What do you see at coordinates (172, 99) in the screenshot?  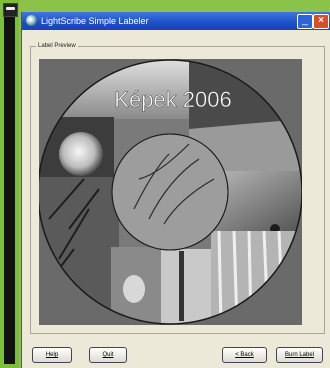 I see `disc-title-text: Képek 2006` at bounding box center [172, 99].